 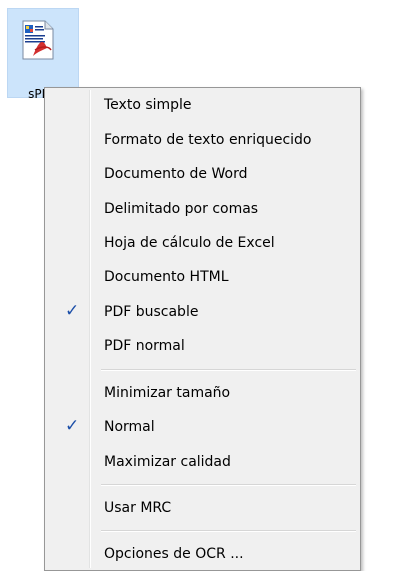 I want to click on spdf-desktop-icon: sPDF, so click(x=43, y=54).